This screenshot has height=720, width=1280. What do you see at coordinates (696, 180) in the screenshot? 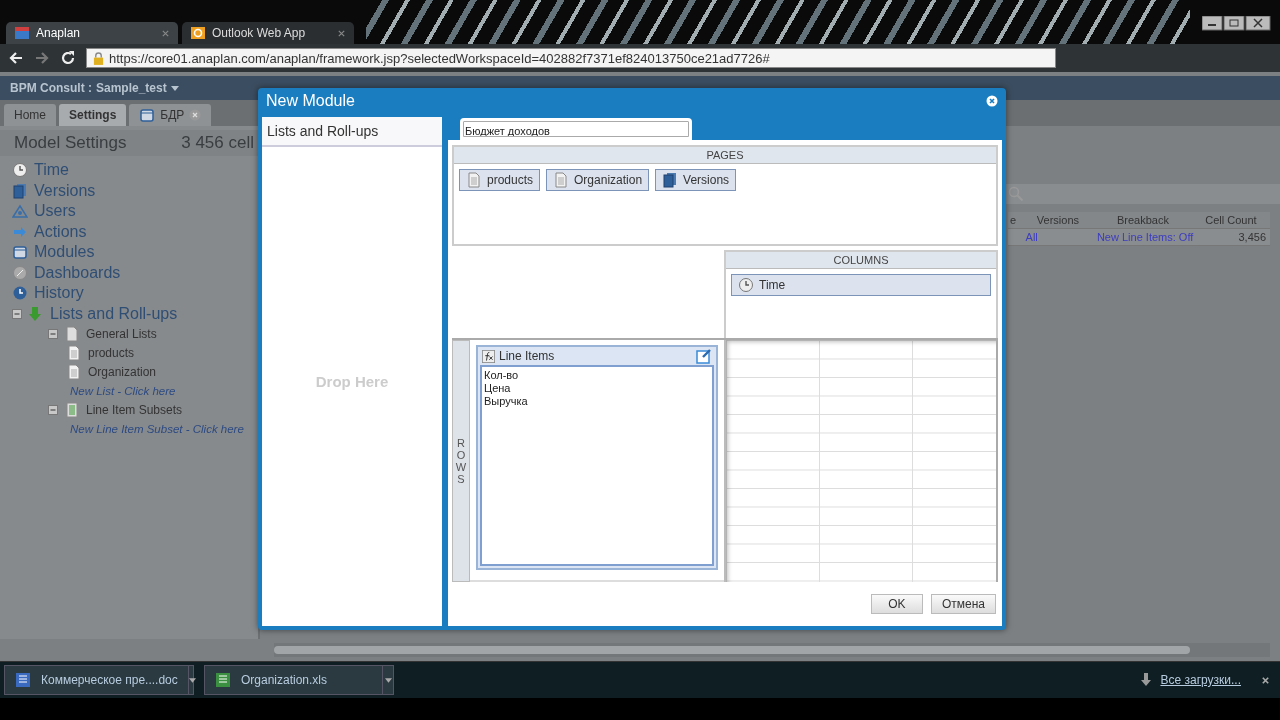
I see `dimension-chip: Versions` at bounding box center [696, 180].